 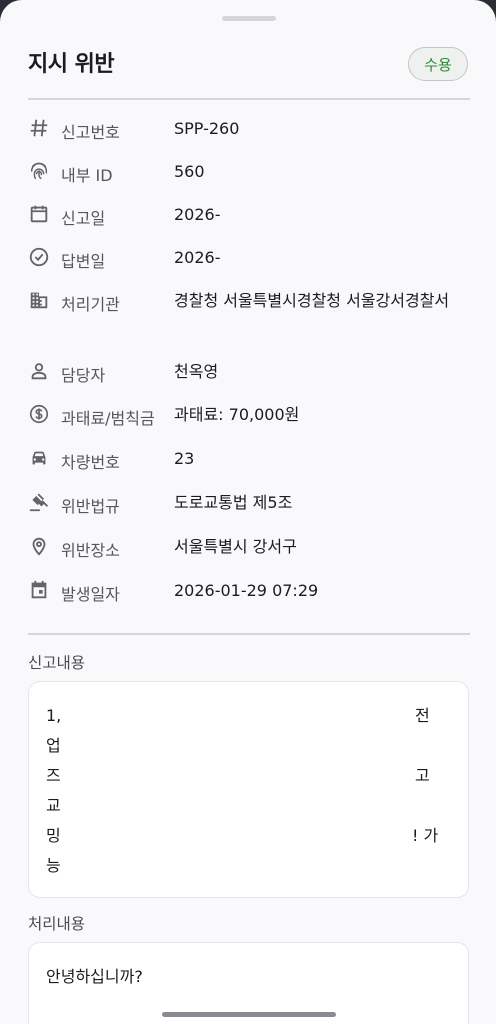 I want to click on event-calendar-icon, so click(x=39, y=590).